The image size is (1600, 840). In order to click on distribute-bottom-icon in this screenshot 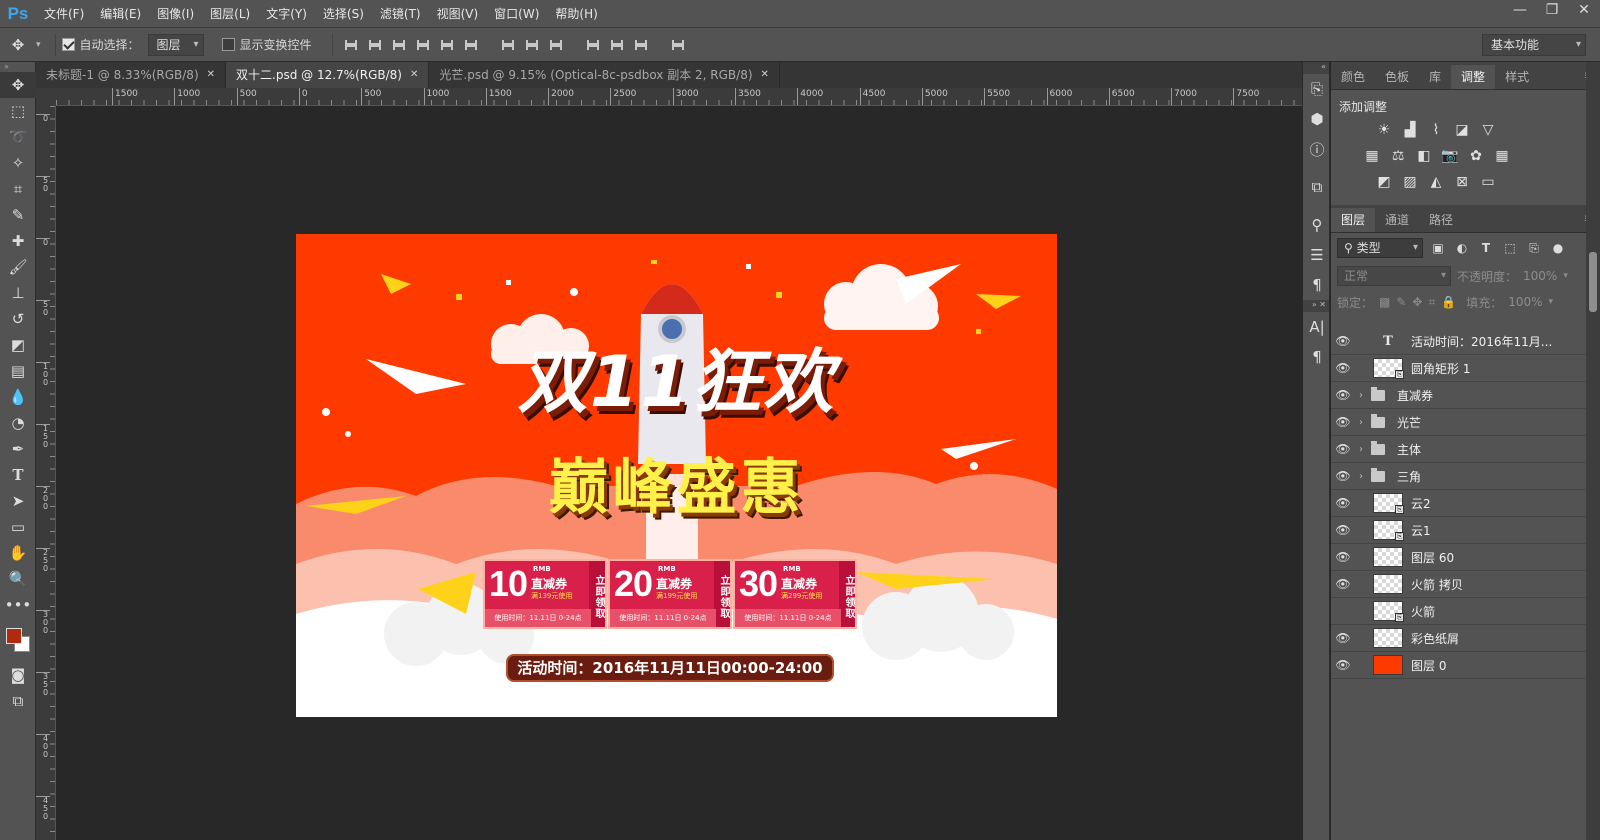, I will do `click(556, 45)`.